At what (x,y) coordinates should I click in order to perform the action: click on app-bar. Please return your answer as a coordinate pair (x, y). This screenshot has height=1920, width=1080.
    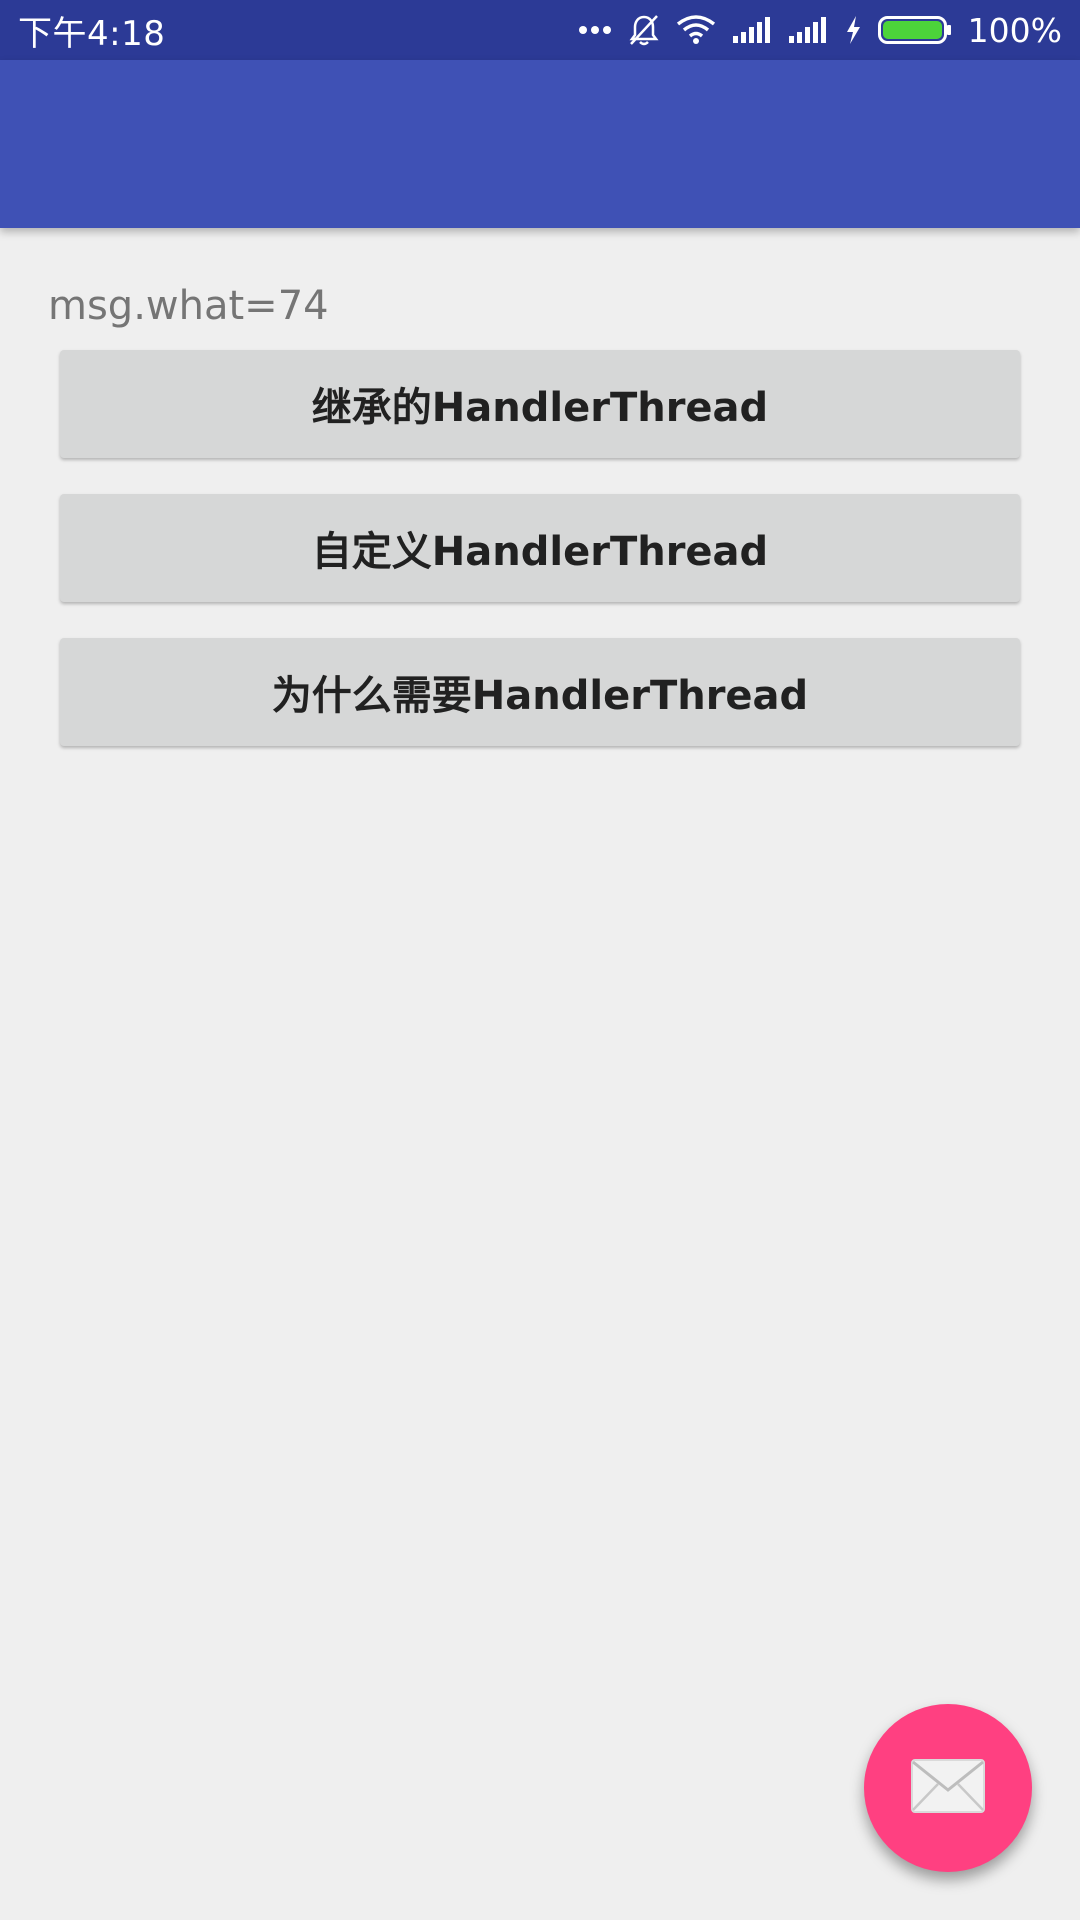
    Looking at the image, I should click on (540, 144).